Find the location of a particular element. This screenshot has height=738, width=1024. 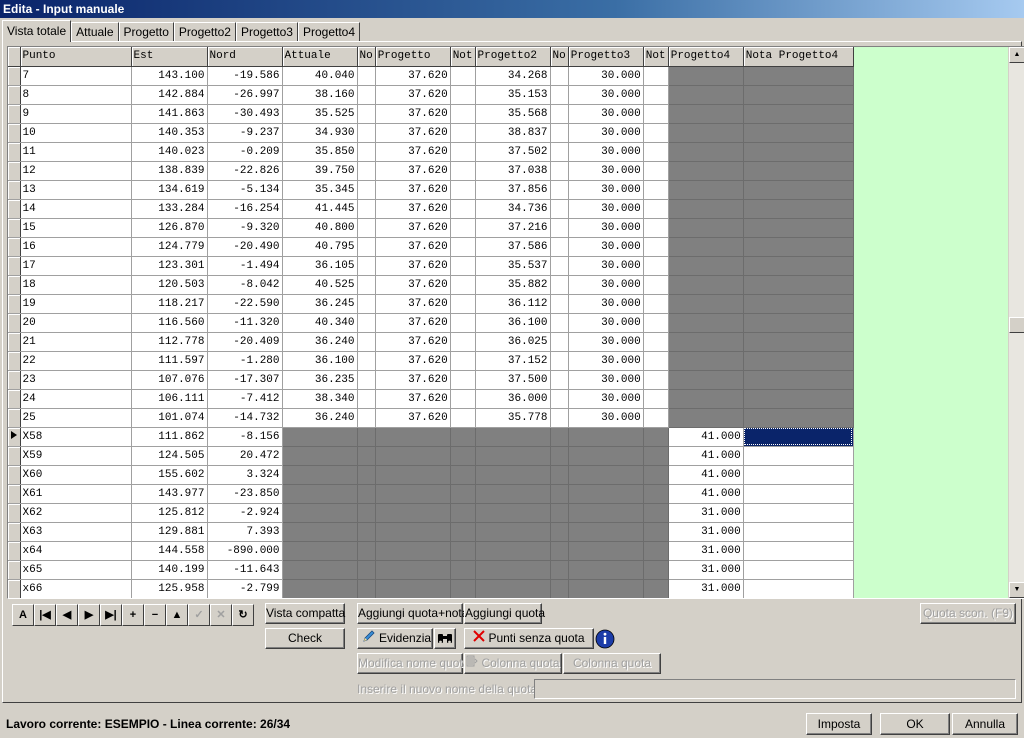

cell-progetto2: 36.025 is located at coordinates (513, 342).